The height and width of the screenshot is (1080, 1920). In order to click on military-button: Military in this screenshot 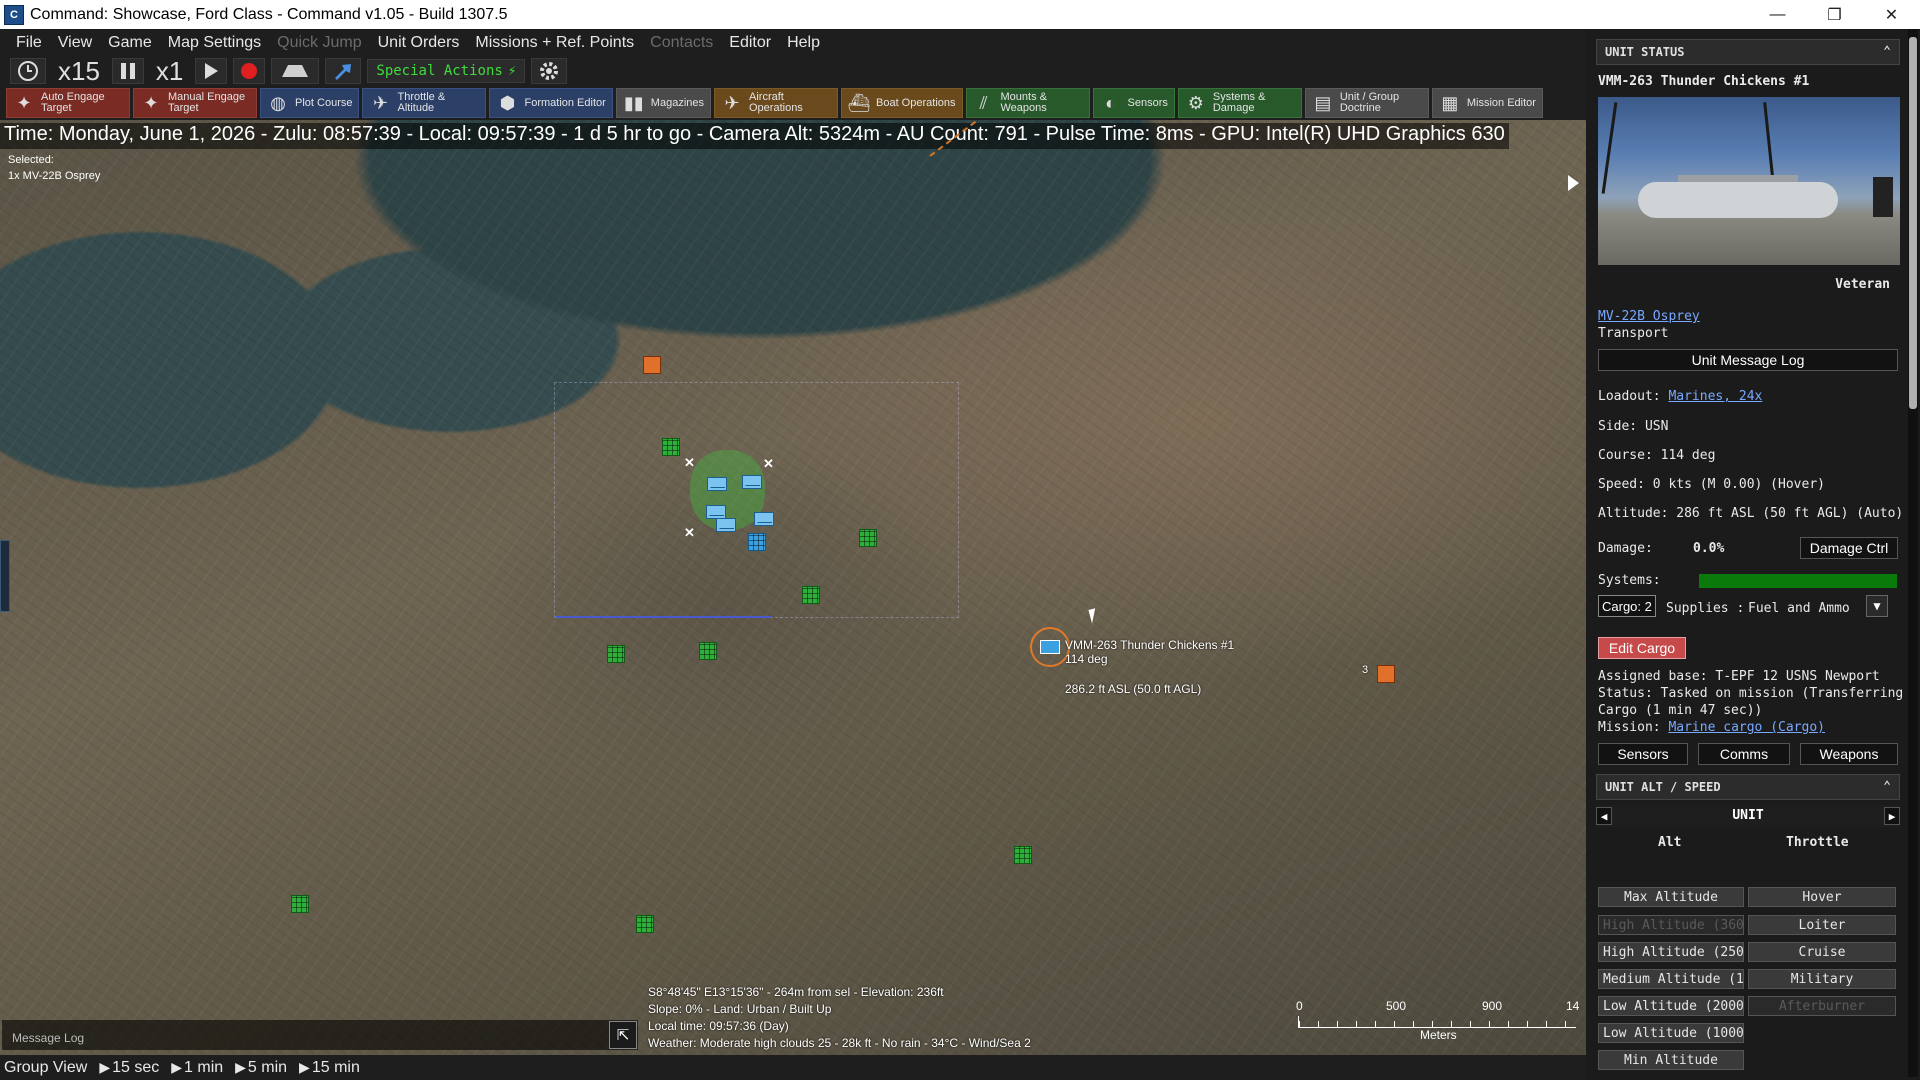, I will do `click(1822, 979)`.